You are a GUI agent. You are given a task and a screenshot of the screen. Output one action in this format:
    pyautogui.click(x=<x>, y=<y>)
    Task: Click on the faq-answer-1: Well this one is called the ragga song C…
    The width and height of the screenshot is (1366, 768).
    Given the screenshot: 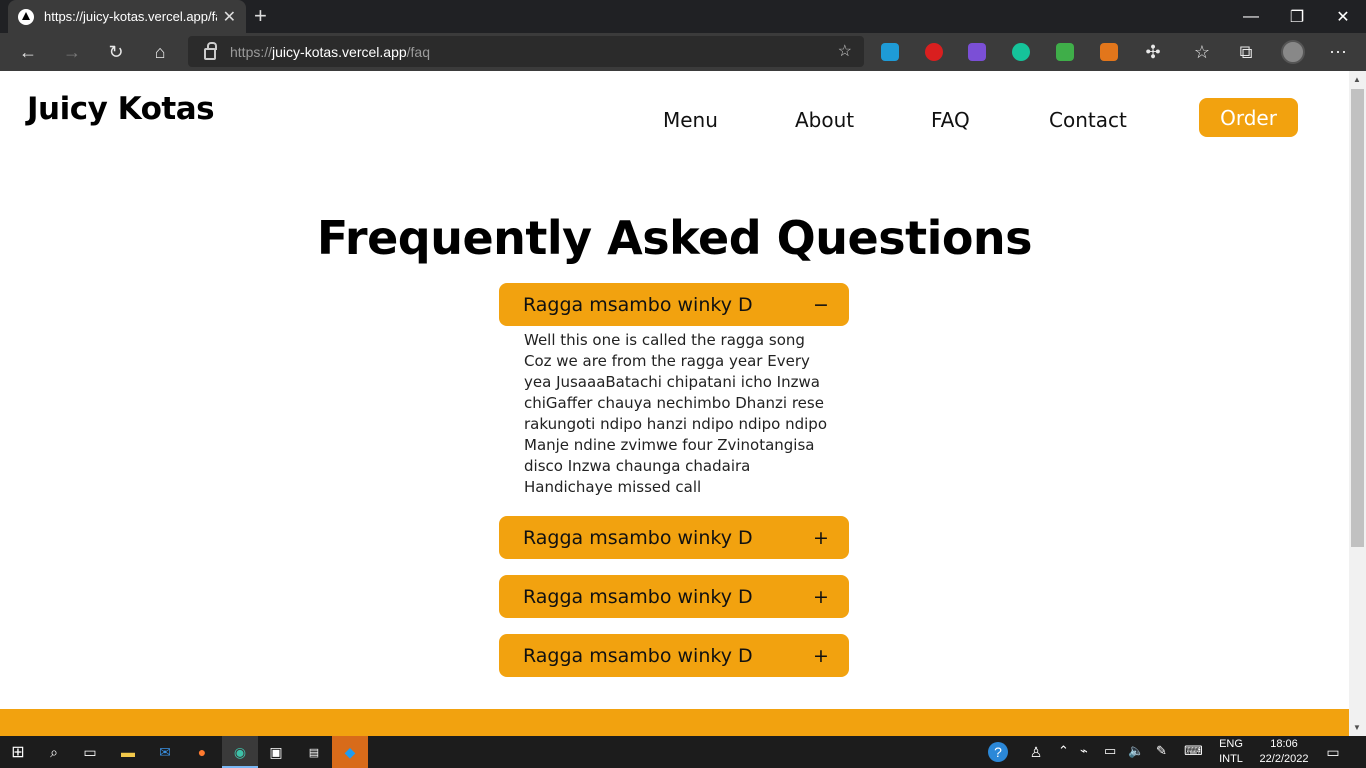 What is the action you would take?
    pyautogui.click(x=676, y=413)
    